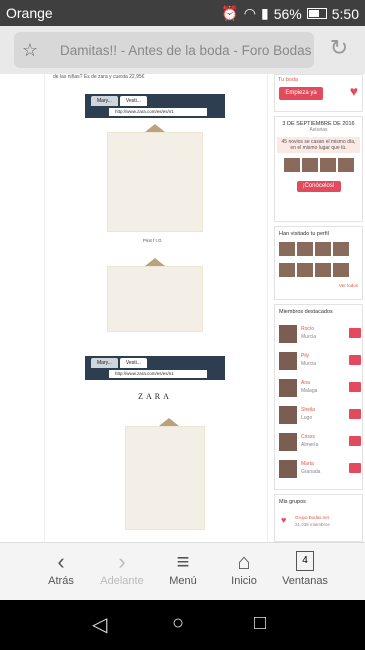  What do you see at coordinates (320, 334) in the screenshot?
I see `member-item: Rocío Murcia` at bounding box center [320, 334].